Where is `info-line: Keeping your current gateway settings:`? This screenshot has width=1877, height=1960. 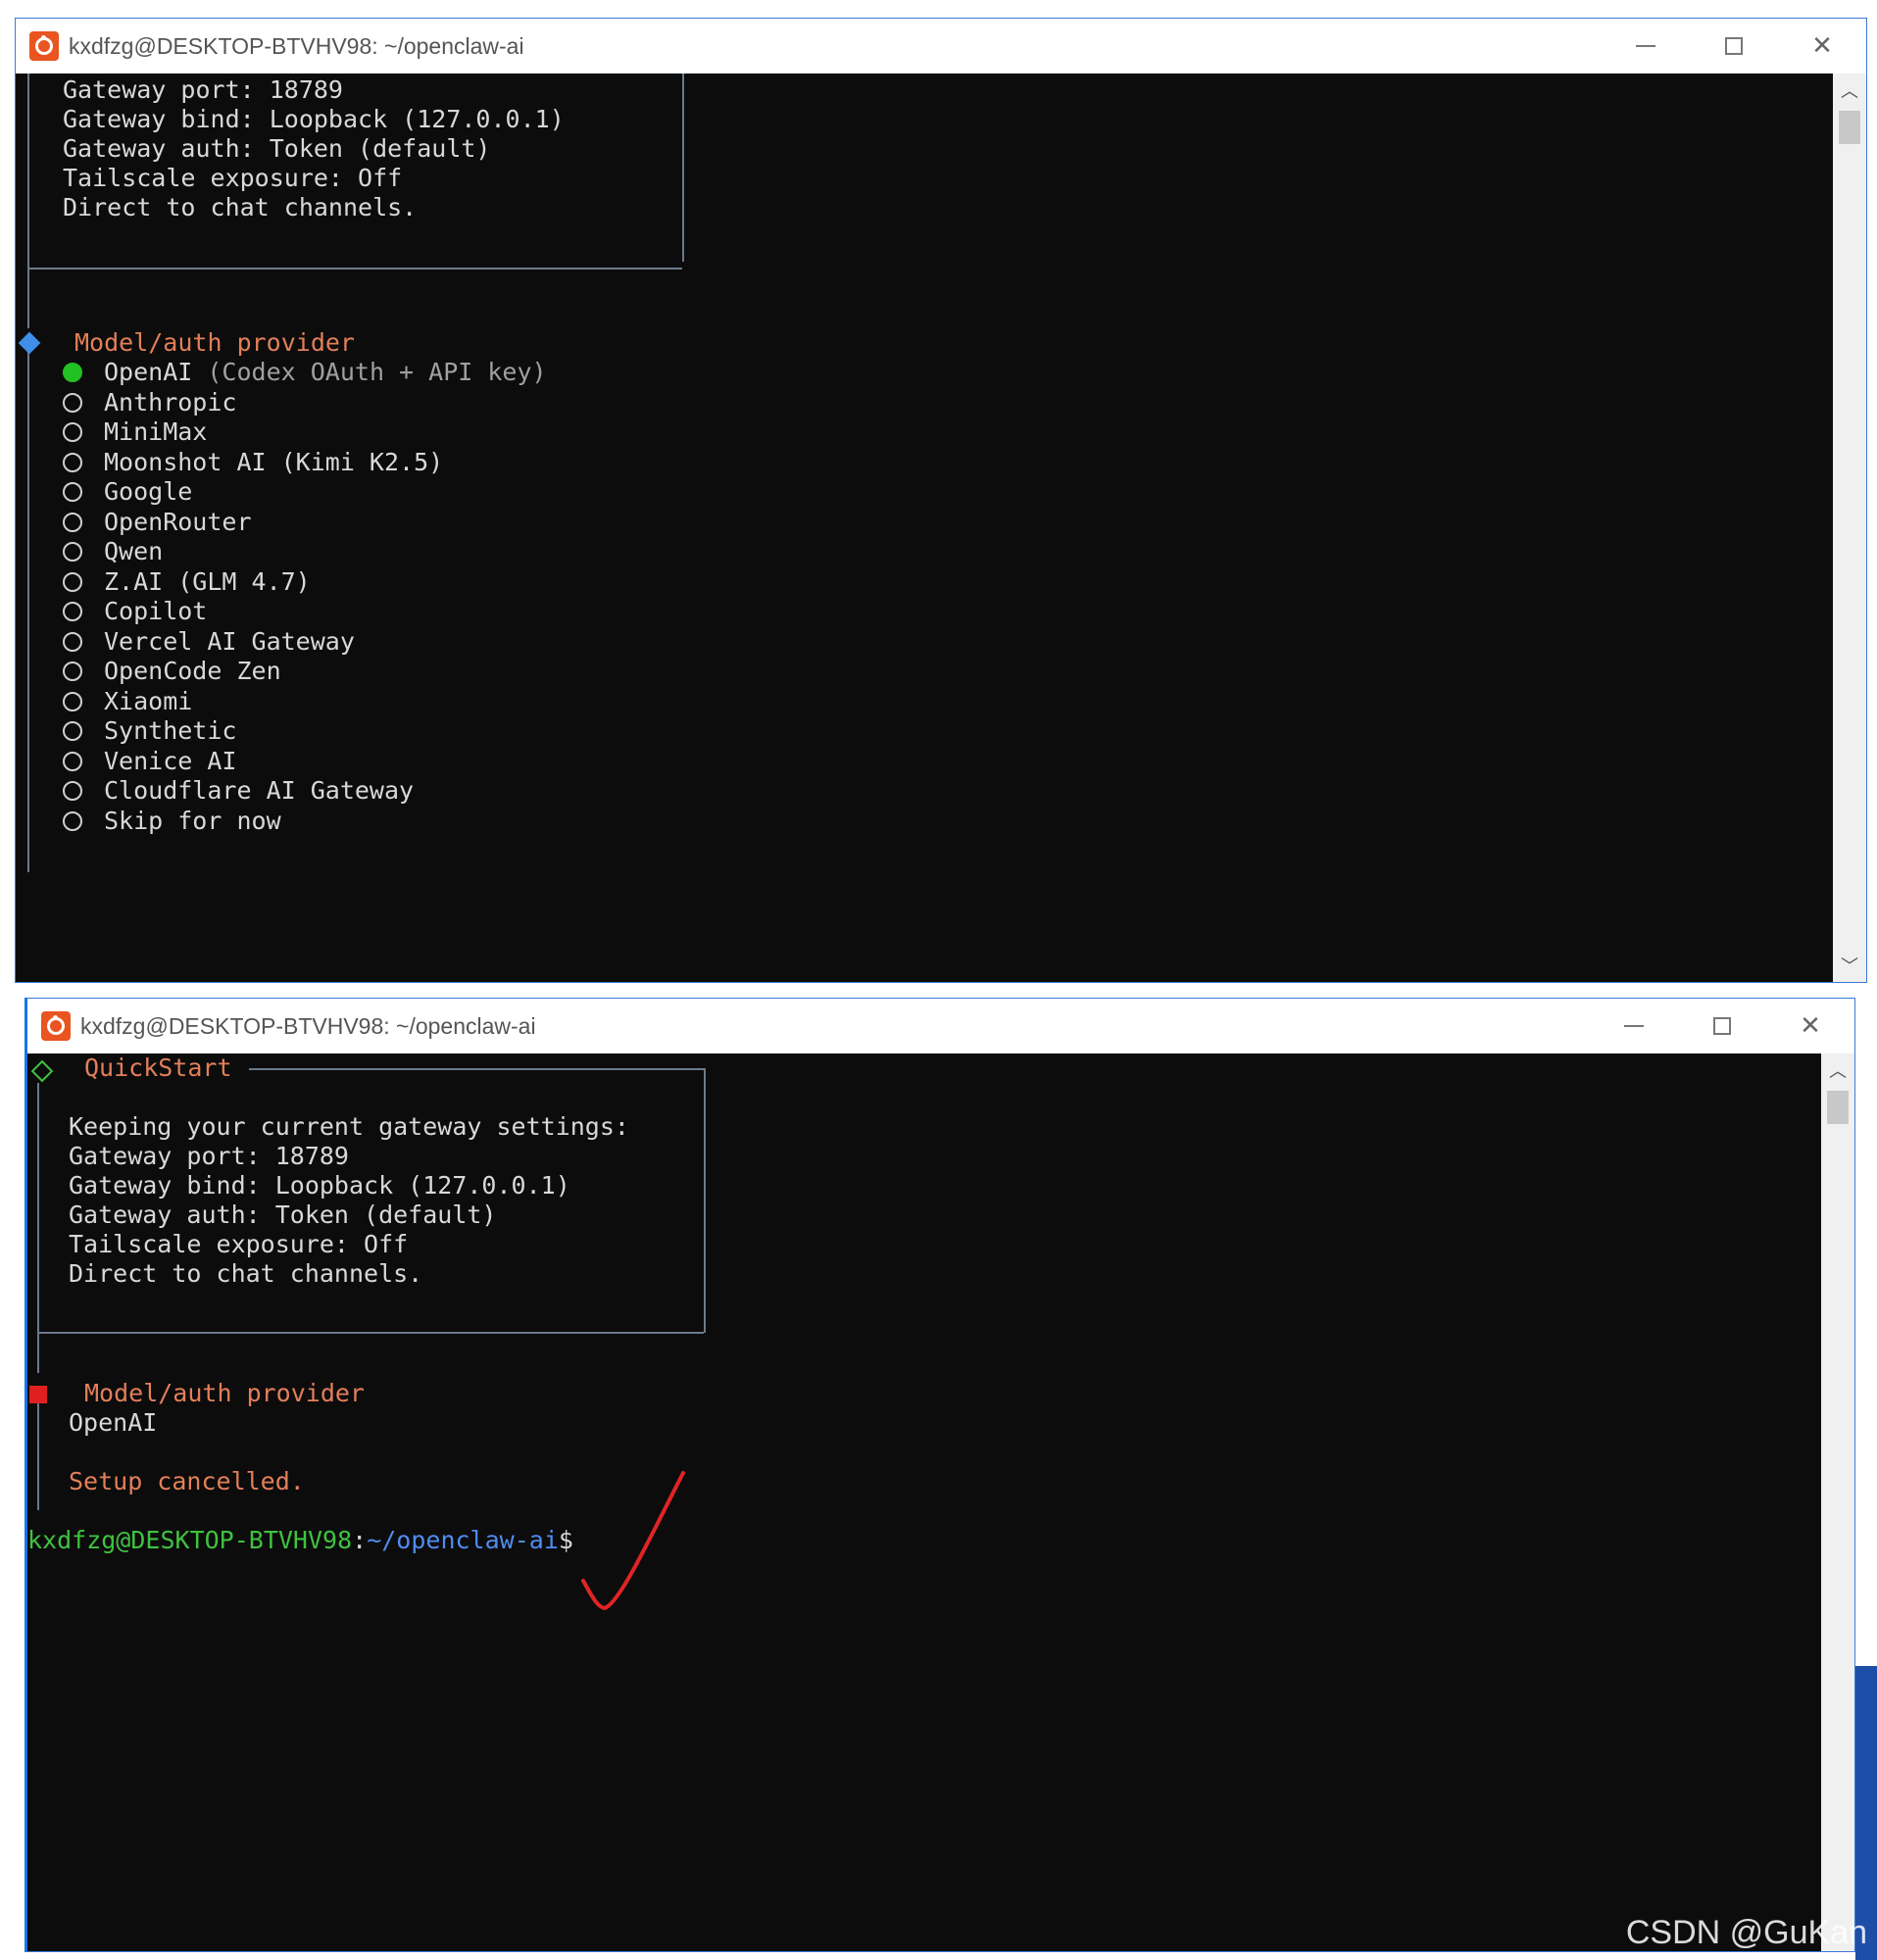 info-line: Keeping your current gateway settings: is located at coordinates (349, 1126).